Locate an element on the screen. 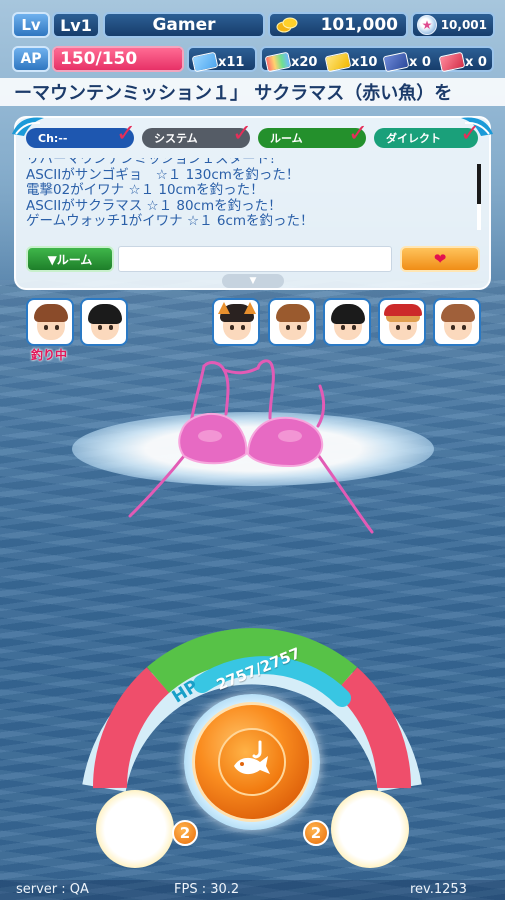 The width and height of the screenshot is (505, 900). chat-message: ASCIIがサクラマス ☆１ 80cmを釣った！ is located at coordinates (154, 205).